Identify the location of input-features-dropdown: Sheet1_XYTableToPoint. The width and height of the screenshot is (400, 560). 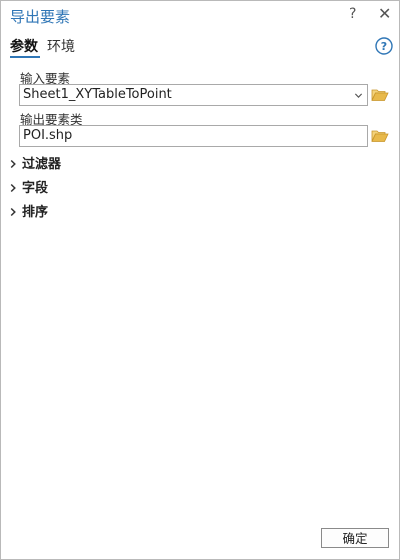
(193, 95).